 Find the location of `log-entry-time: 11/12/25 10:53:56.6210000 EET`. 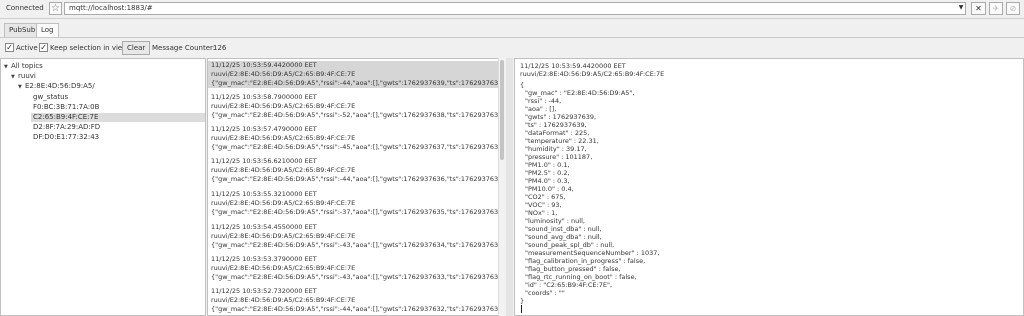

log-entry-time: 11/12/25 10:53:56.6210000 EET is located at coordinates (264, 161).